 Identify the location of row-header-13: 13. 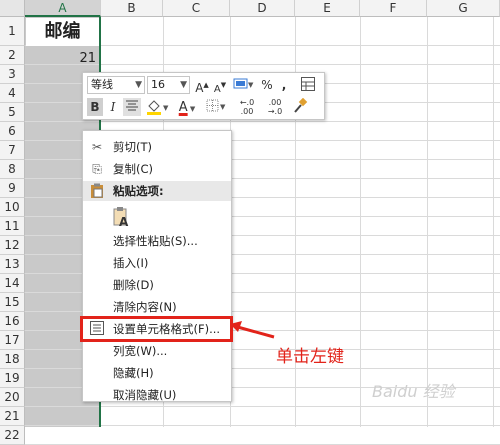
(12, 264).